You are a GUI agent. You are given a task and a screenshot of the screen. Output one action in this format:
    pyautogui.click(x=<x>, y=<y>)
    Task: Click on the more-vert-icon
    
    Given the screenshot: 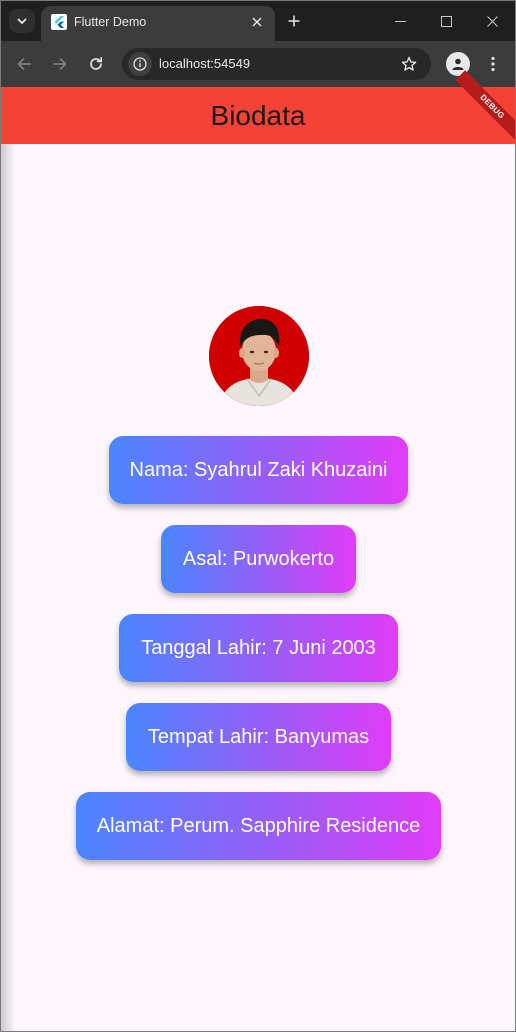 What is the action you would take?
    pyautogui.click(x=493, y=64)
    